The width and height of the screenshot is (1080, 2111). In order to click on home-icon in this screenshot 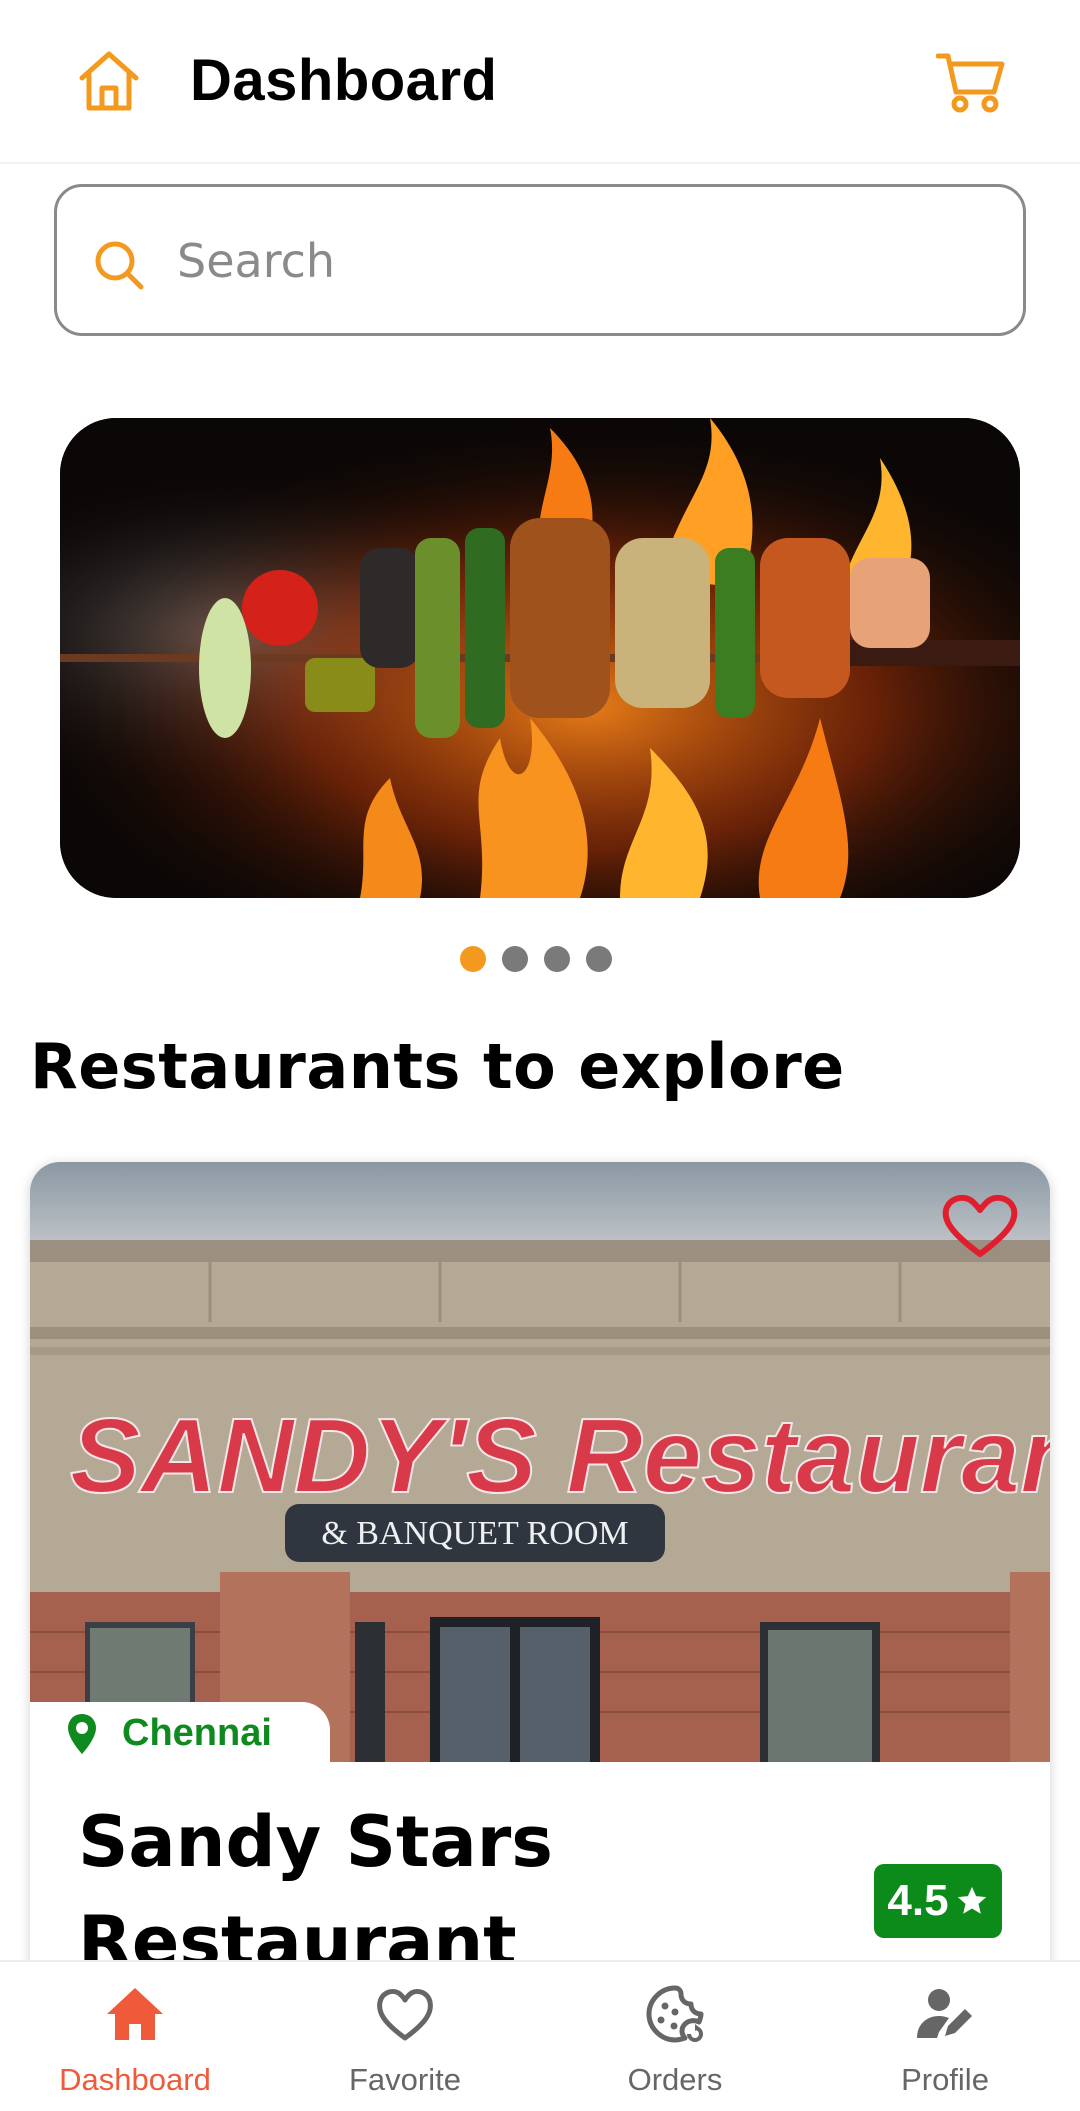, I will do `click(109, 81)`.